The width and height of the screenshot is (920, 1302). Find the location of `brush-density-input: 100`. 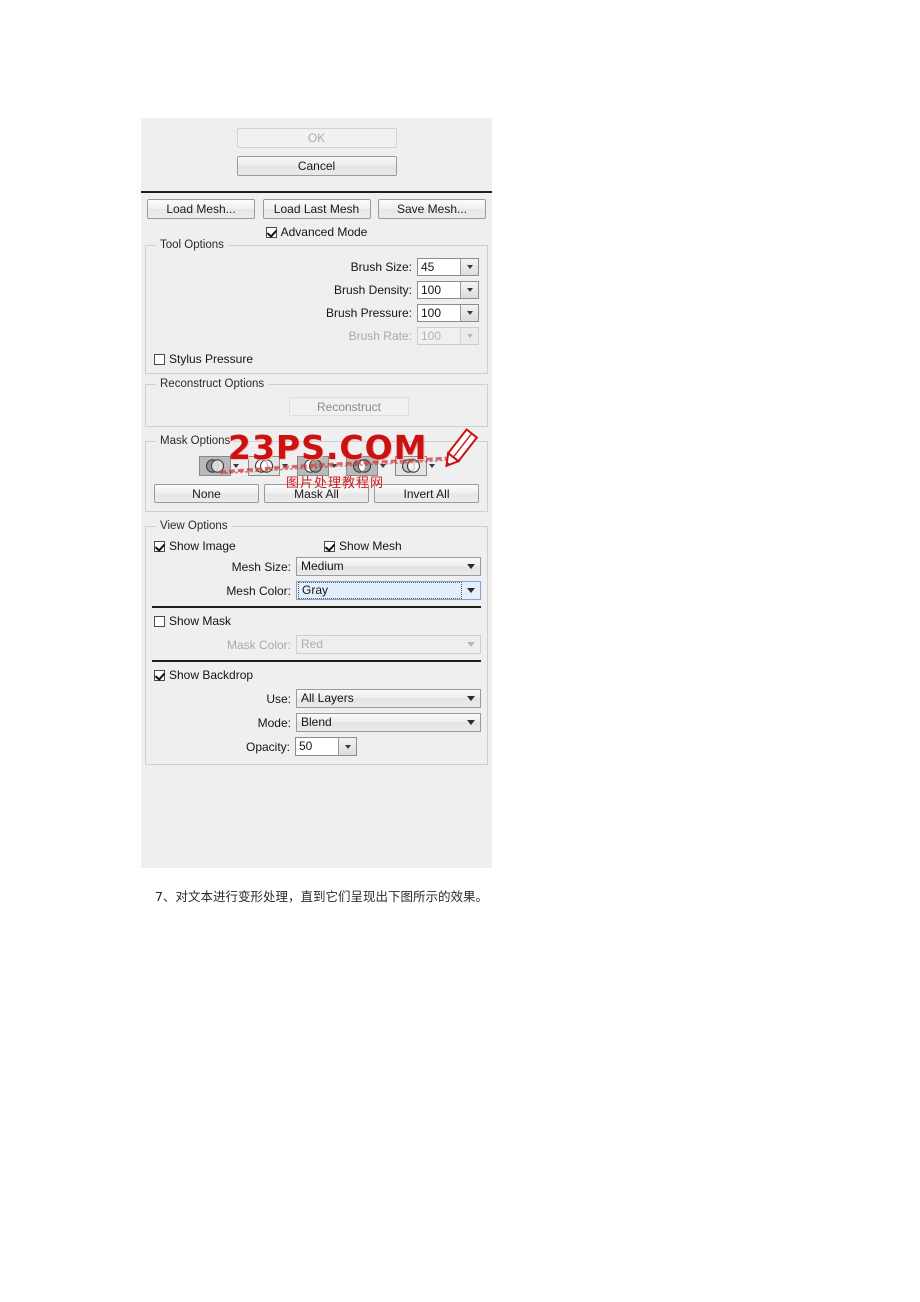

brush-density-input: 100 is located at coordinates (448, 290).